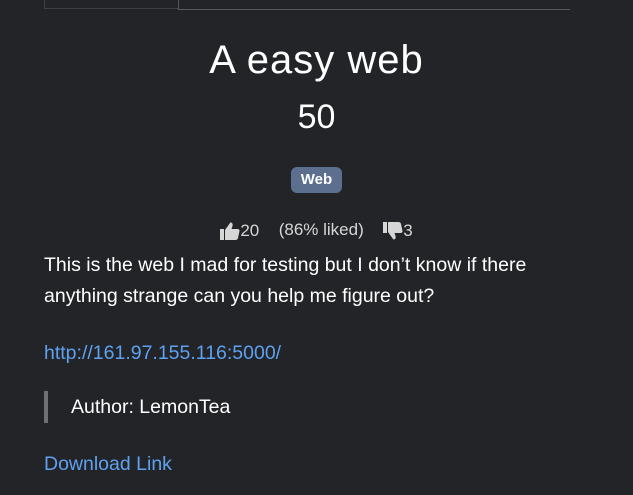  I want to click on liked-percent: (86% liked), so click(321, 229).